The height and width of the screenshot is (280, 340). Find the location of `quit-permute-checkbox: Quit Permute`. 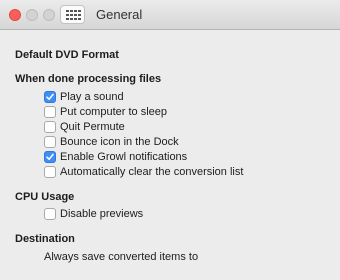

quit-permute-checkbox: Quit Permute is located at coordinates (84, 127).